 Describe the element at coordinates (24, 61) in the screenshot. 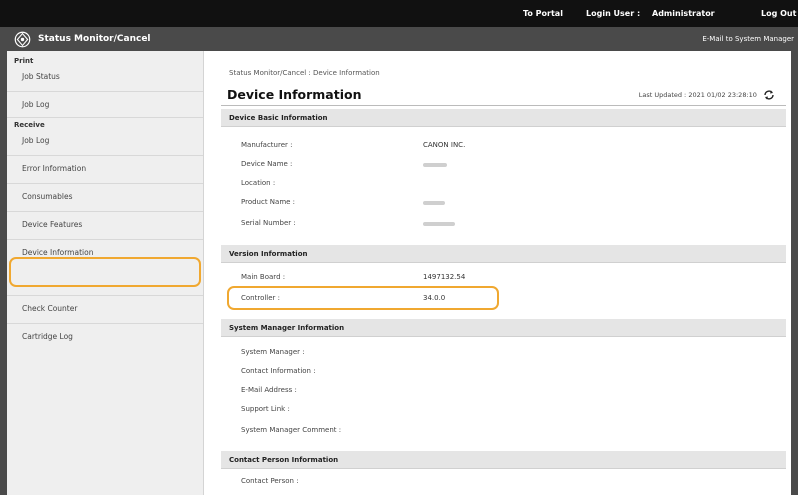

I see `sidebar-heading-print: Print` at that location.